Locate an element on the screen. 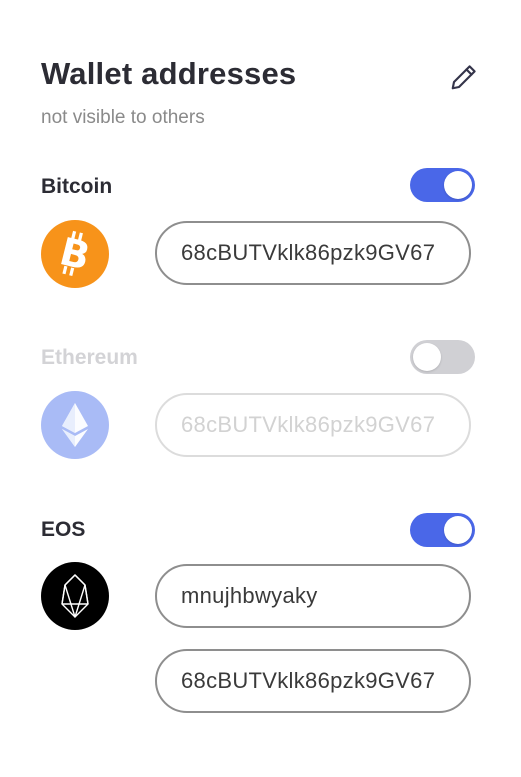  eos-icon is located at coordinates (75, 596).